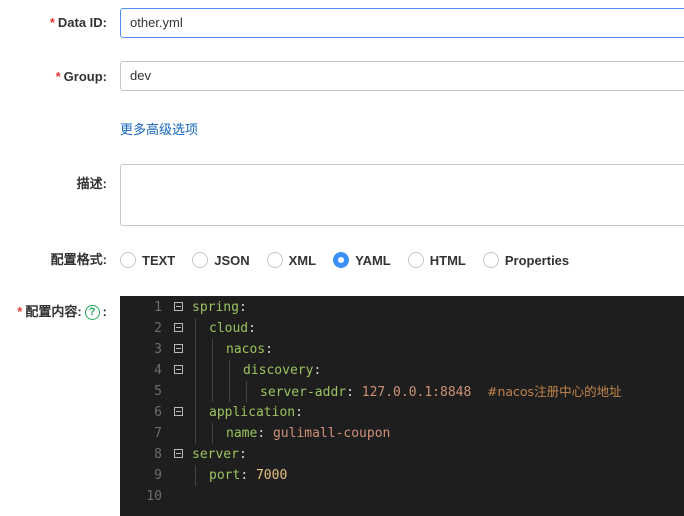 The width and height of the screenshot is (684, 516). What do you see at coordinates (200, 307) in the screenshot?
I see `editor-line: 1 spring:` at bounding box center [200, 307].